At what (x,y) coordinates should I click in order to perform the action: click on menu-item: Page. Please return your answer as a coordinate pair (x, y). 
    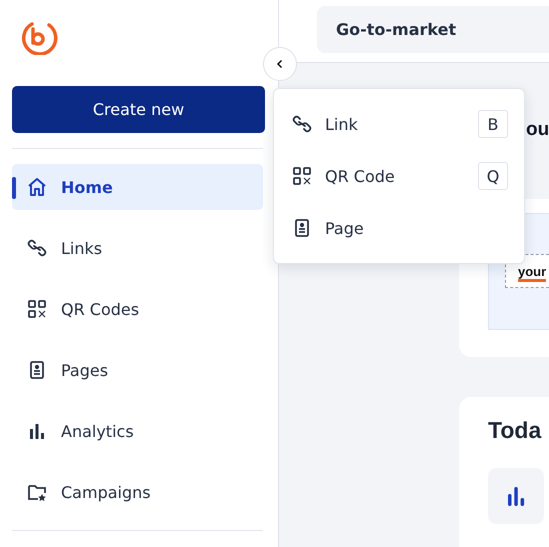
    Looking at the image, I should click on (399, 228).